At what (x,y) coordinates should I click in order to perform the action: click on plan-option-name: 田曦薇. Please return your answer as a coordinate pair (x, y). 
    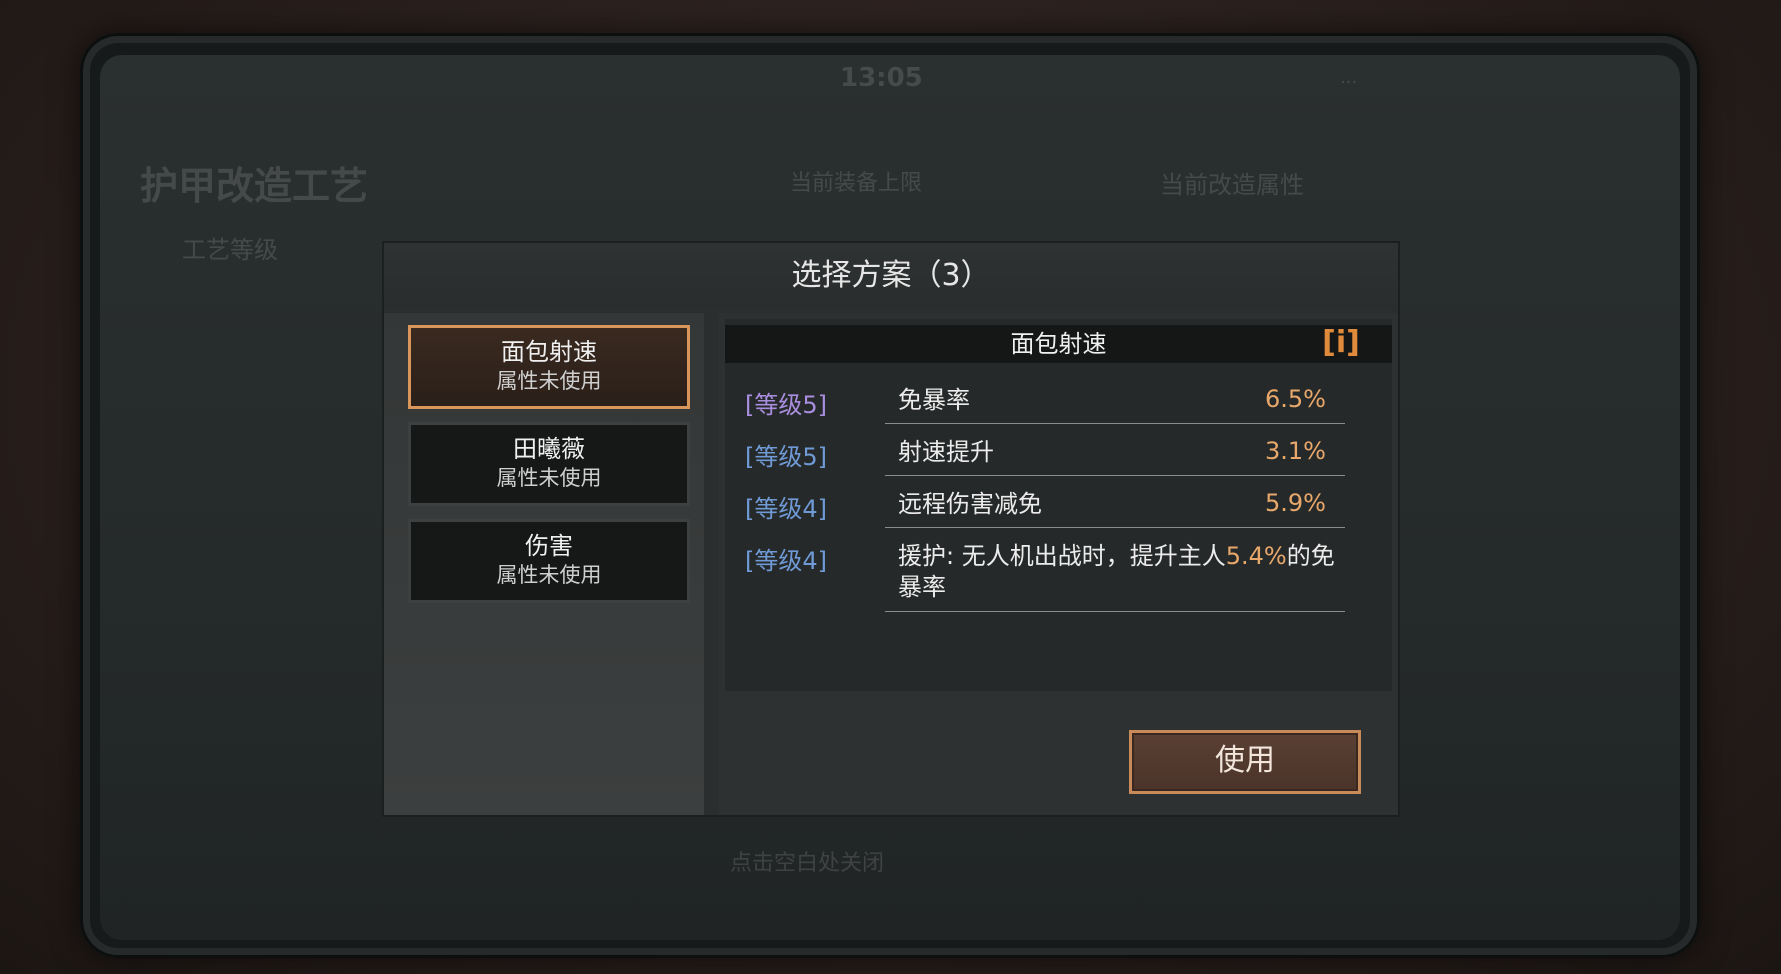
    Looking at the image, I should click on (549, 449).